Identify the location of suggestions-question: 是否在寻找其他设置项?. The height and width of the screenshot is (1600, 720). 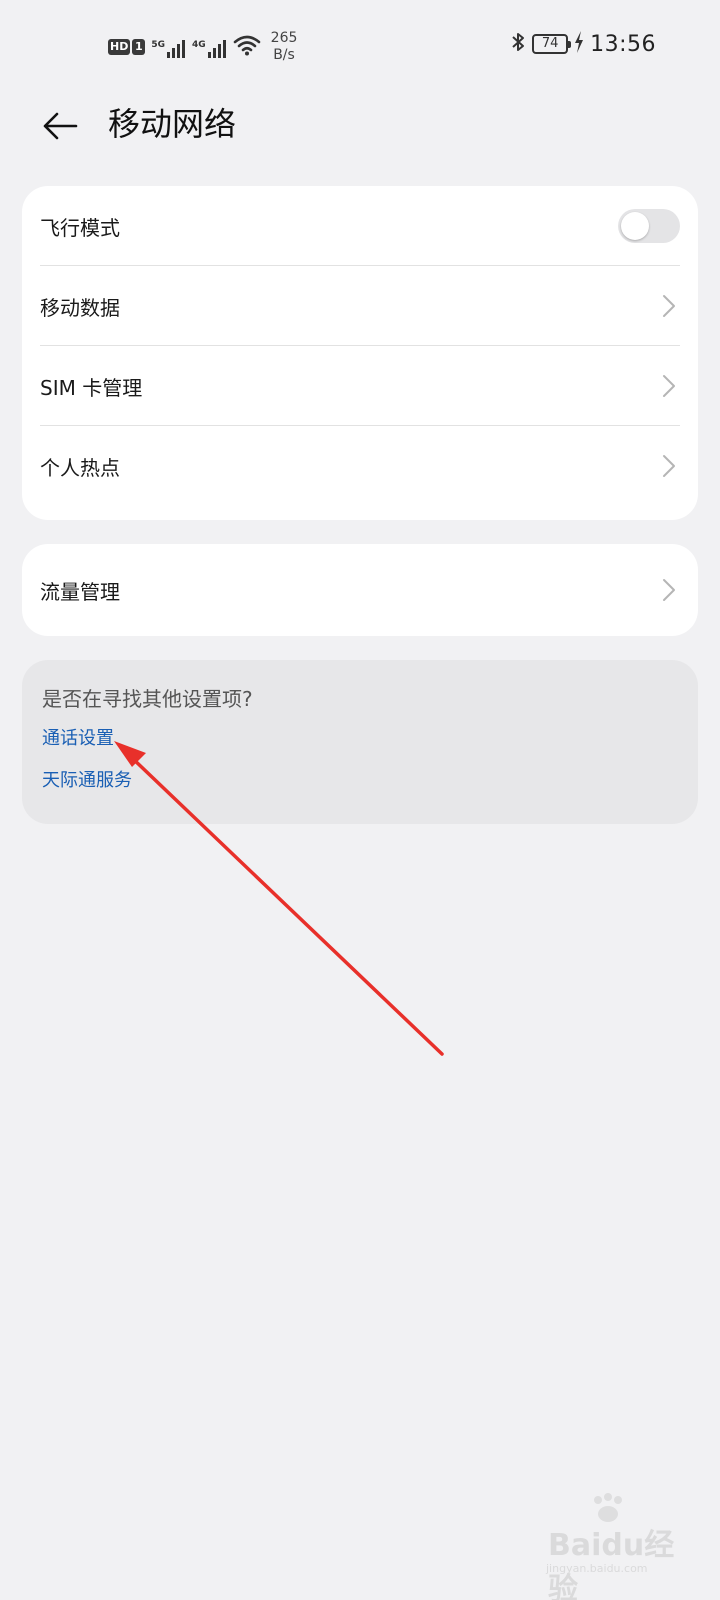
(147, 699).